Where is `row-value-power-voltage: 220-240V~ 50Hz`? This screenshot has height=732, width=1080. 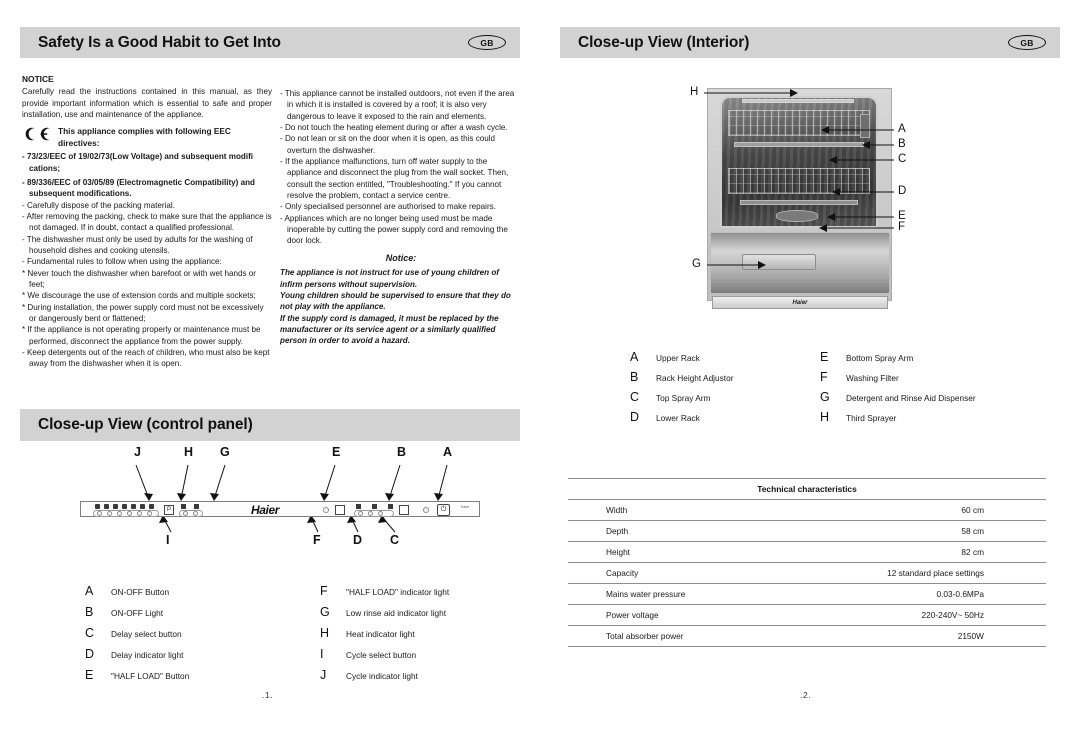 row-value-power-voltage: 220-240V~ 50Hz is located at coordinates (908, 615).